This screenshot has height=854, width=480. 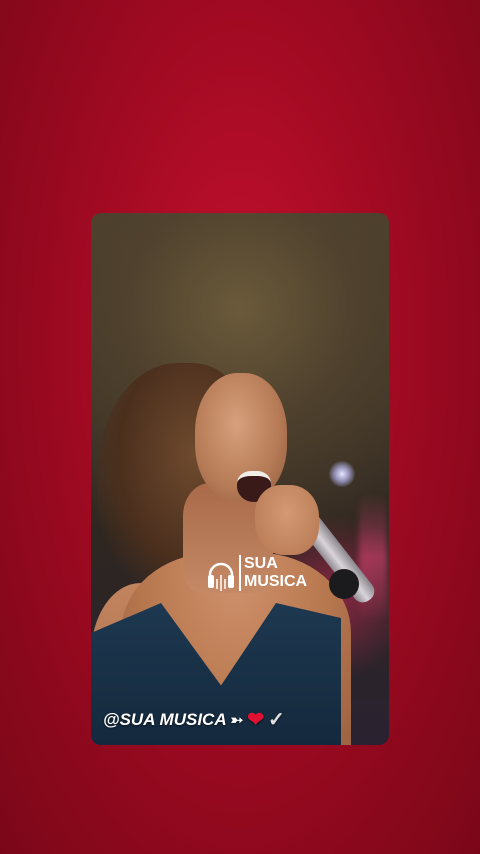 What do you see at coordinates (342, 474) in the screenshot?
I see `stage-light` at bounding box center [342, 474].